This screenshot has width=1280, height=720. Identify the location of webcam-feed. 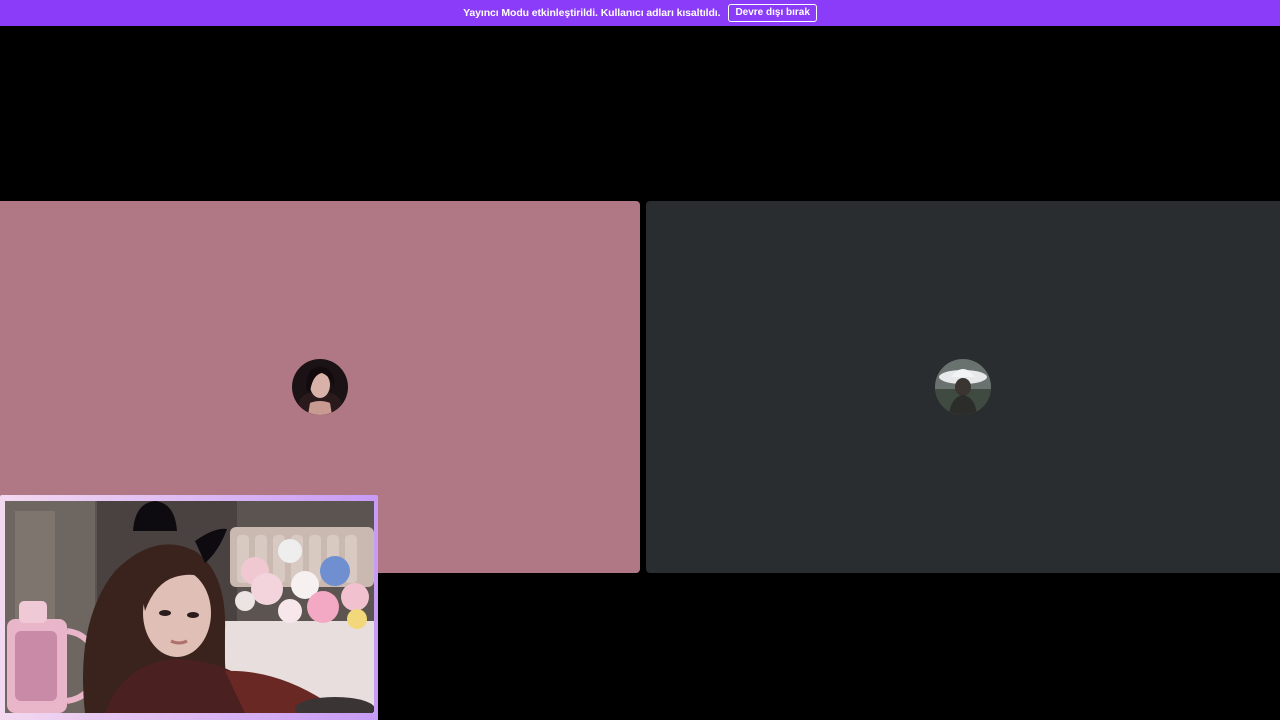
(189, 607).